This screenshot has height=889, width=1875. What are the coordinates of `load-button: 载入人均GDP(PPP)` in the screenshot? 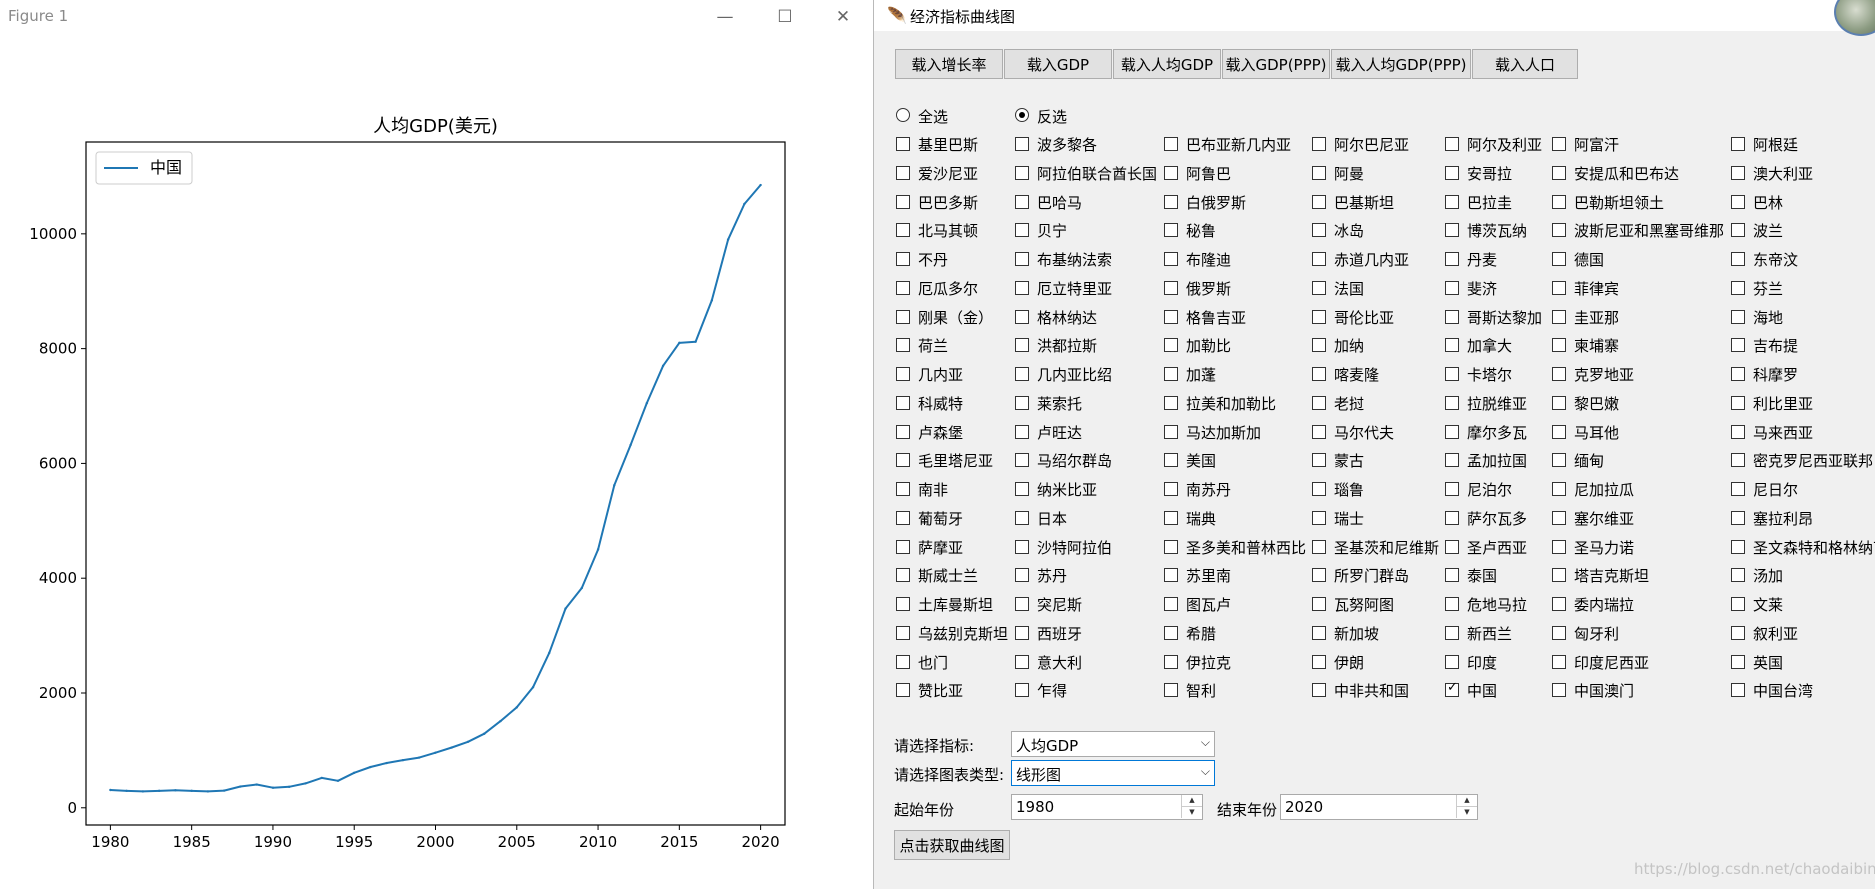 It's located at (1401, 64).